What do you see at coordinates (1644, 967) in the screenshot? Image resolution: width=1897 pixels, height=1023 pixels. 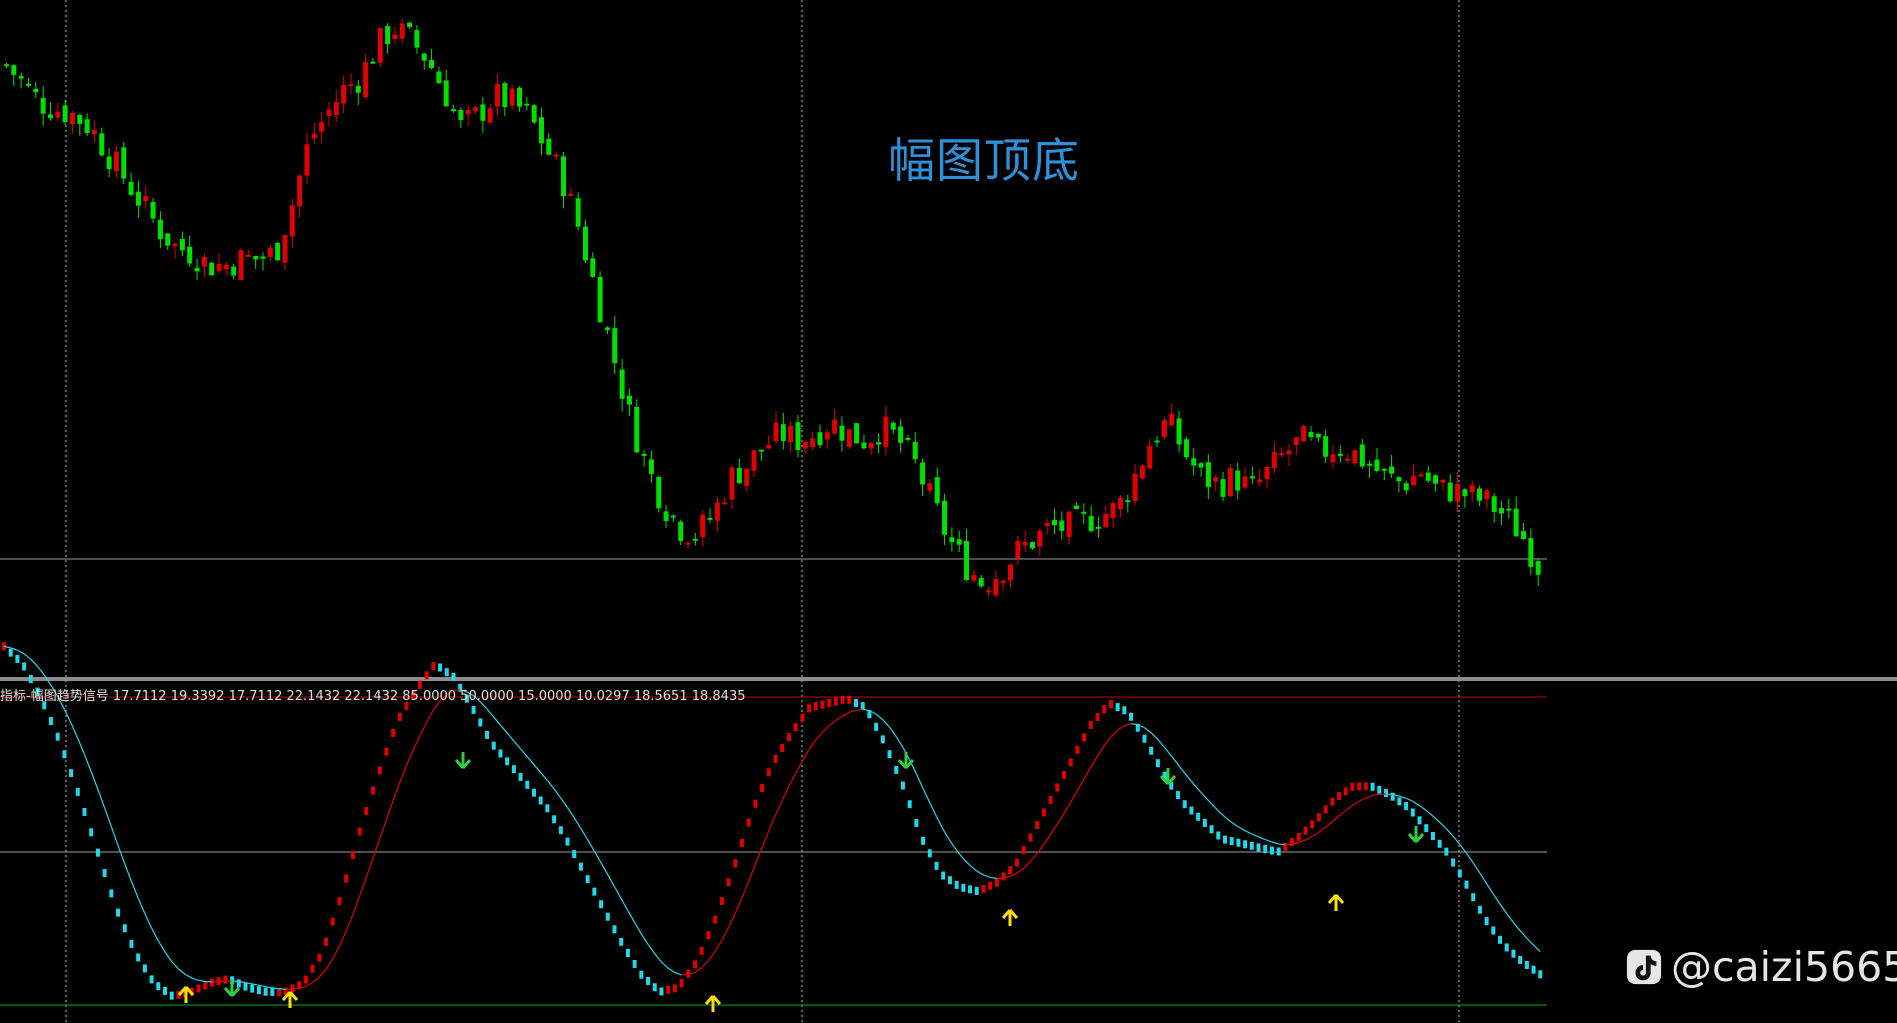 I see `douyin-style-logo-icon` at bounding box center [1644, 967].